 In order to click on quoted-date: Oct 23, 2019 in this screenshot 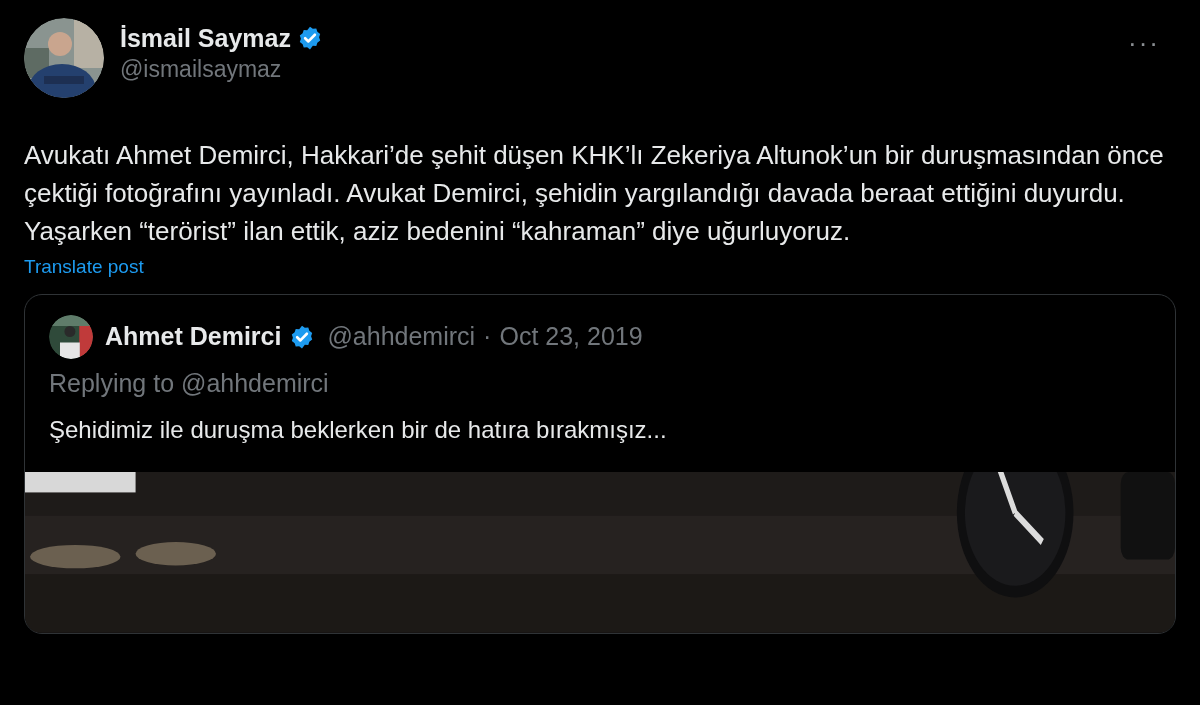, I will do `click(571, 336)`.